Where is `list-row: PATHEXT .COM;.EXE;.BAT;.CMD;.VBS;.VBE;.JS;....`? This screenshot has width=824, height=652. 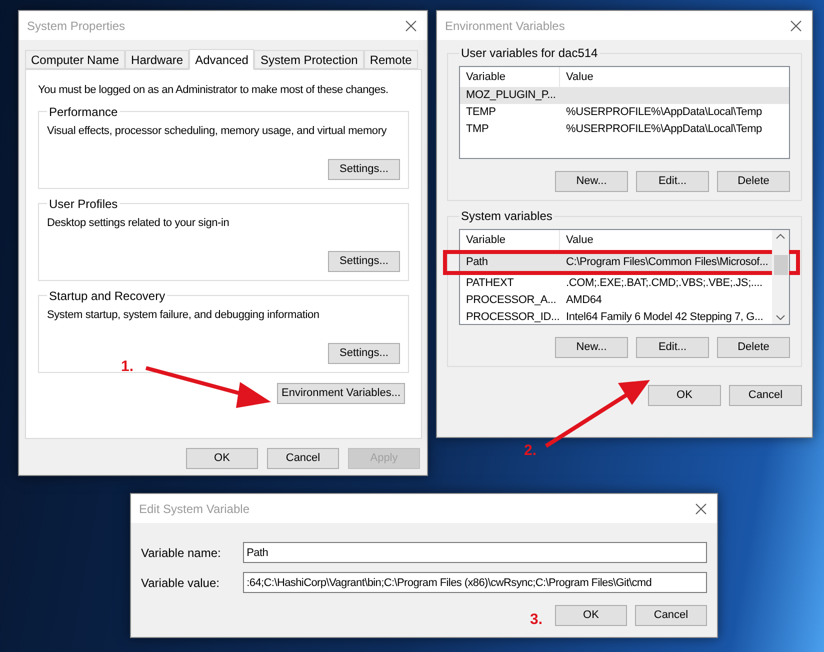
list-row: PATHEXT .COM;.EXE;.BAT;.CMD;.VBS;.VBE;.JS;.... is located at coordinates (616, 283).